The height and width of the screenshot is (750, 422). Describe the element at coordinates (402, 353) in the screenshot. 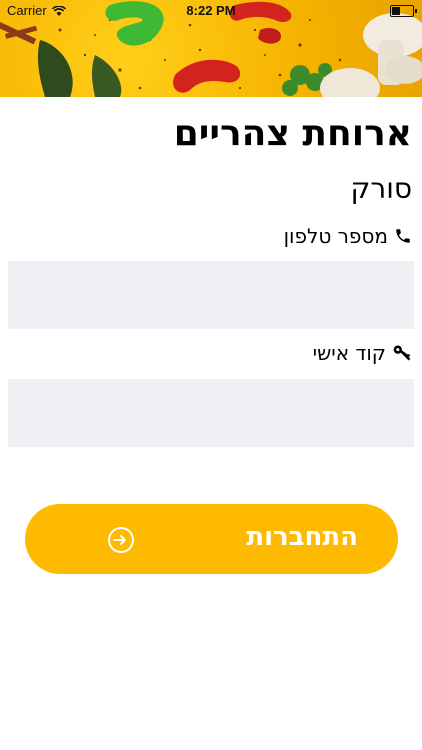

I see `key-icon` at that location.